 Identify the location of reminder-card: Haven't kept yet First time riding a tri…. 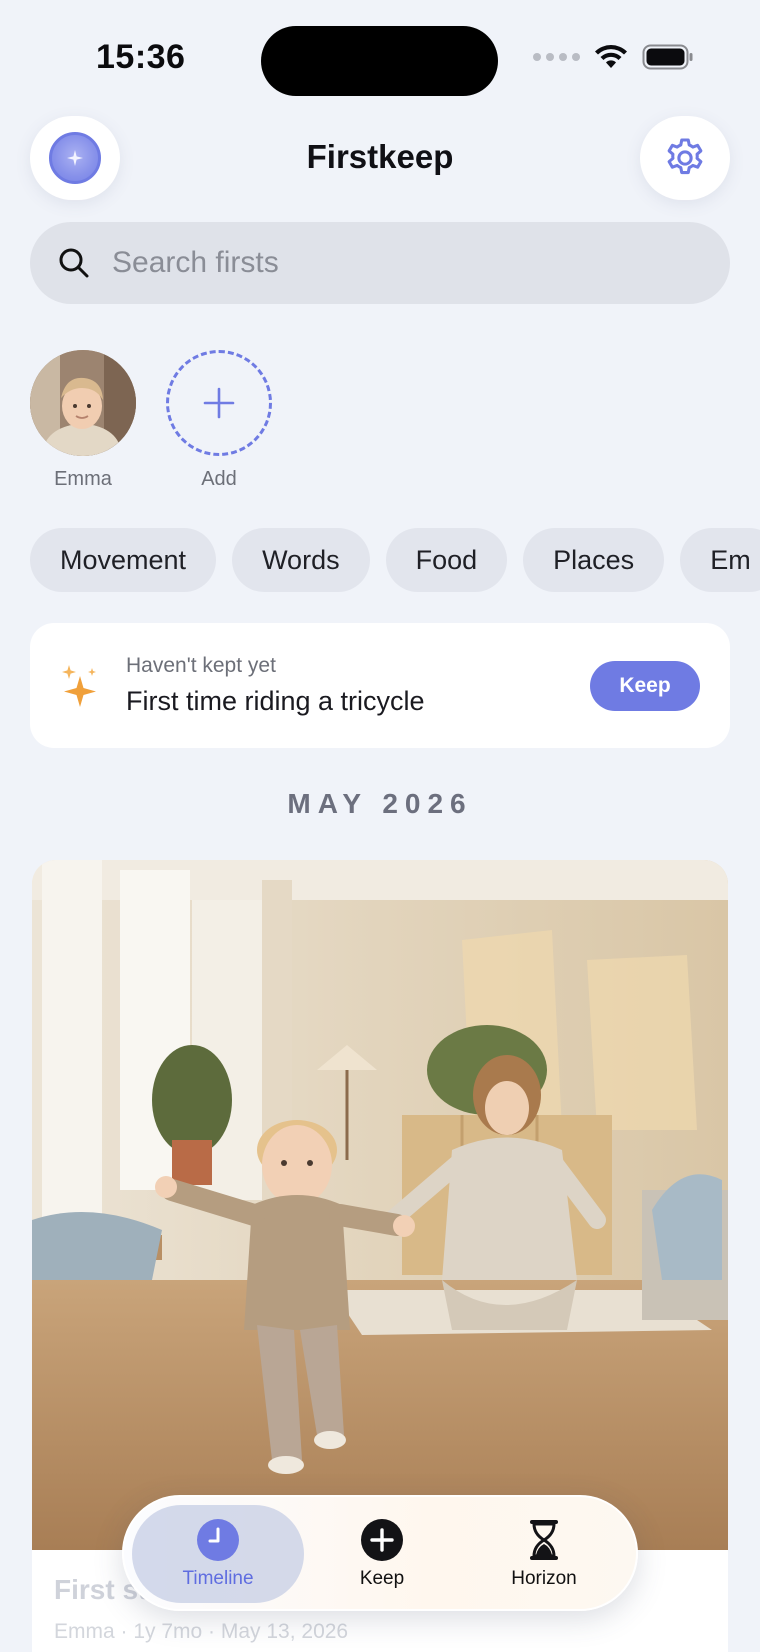
(380, 685).